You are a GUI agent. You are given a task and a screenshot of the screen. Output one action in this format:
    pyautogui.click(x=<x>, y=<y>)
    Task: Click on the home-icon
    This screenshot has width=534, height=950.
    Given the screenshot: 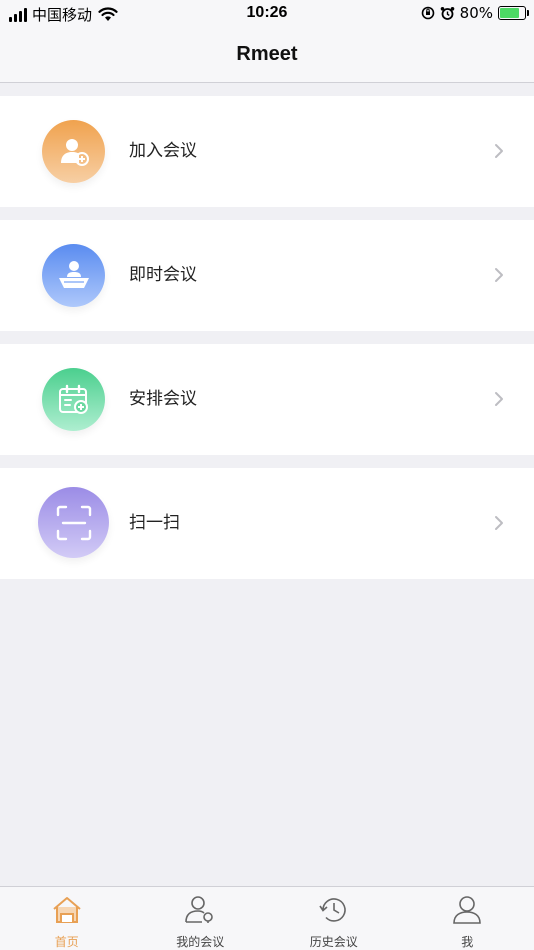 What is the action you would take?
    pyautogui.click(x=67, y=910)
    